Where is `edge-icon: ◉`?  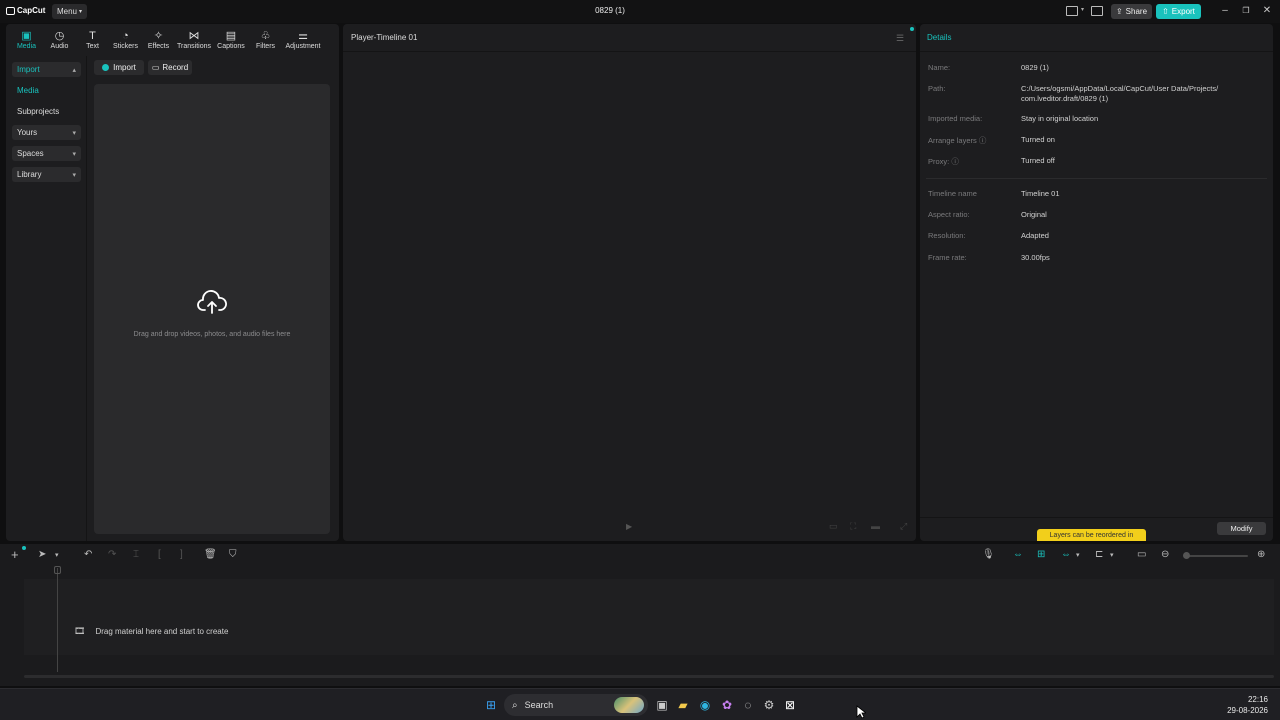 edge-icon: ◉ is located at coordinates (705, 705).